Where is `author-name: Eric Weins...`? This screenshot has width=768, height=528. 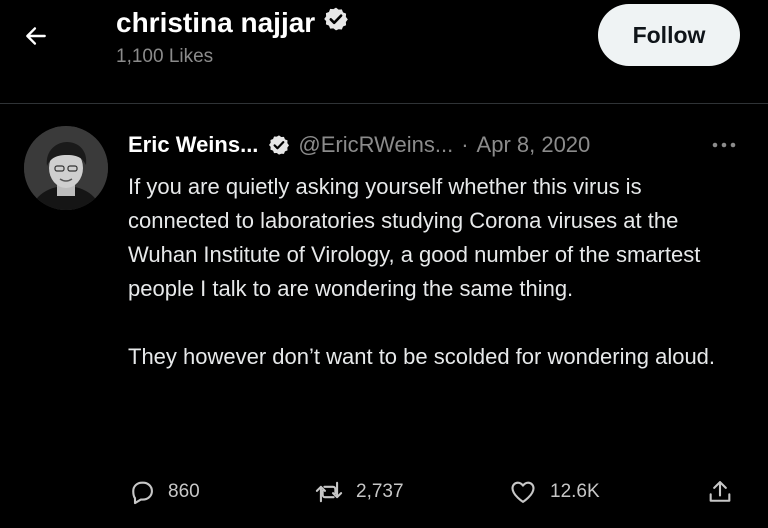
author-name: Eric Weins... is located at coordinates (193, 145).